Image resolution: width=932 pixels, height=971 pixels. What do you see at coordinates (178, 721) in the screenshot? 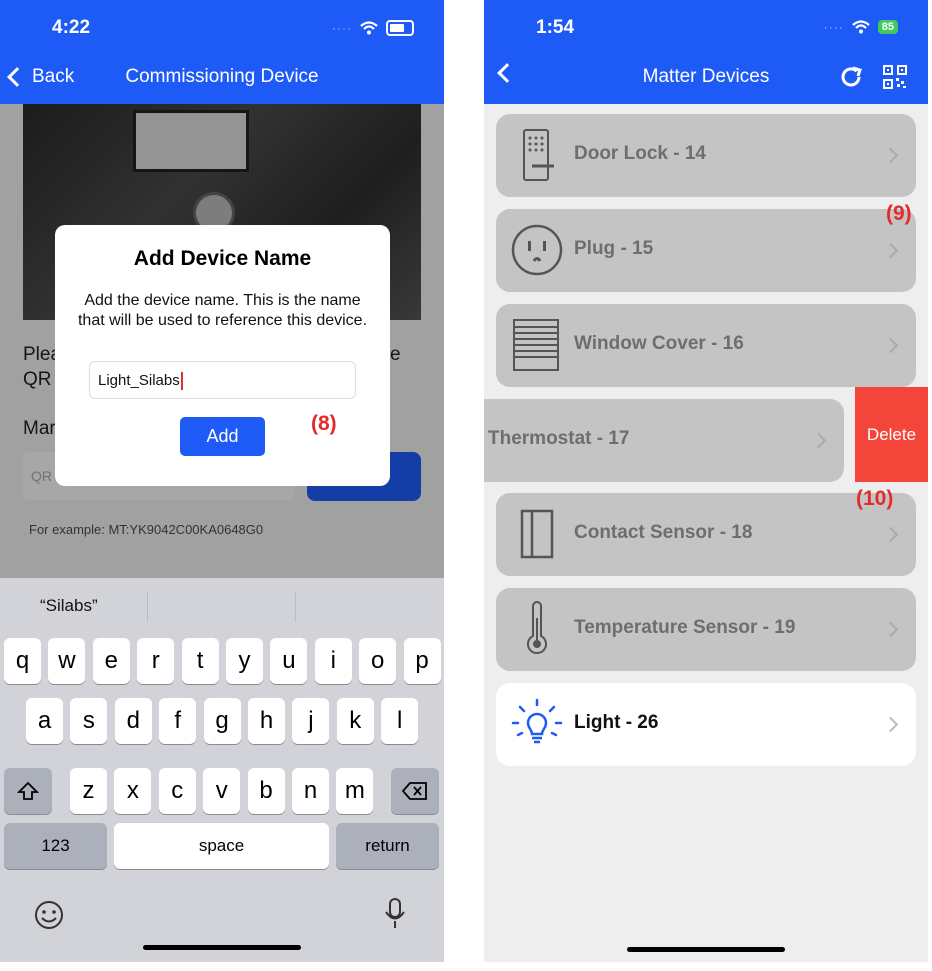
I see `key-f: f` at bounding box center [178, 721].